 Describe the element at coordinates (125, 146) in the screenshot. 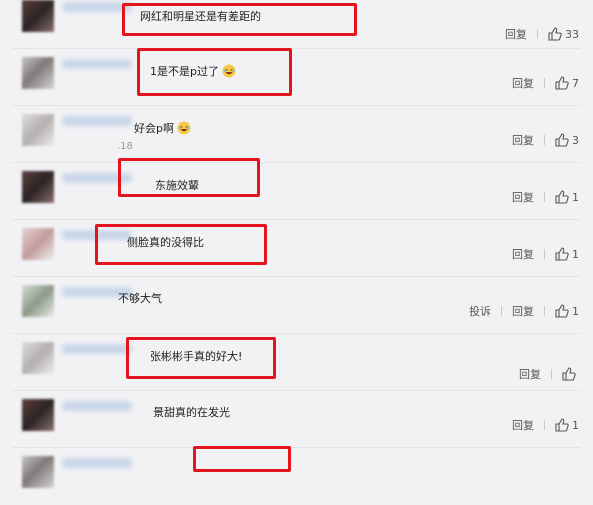

I see `timestamp-fragment: .18` at that location.